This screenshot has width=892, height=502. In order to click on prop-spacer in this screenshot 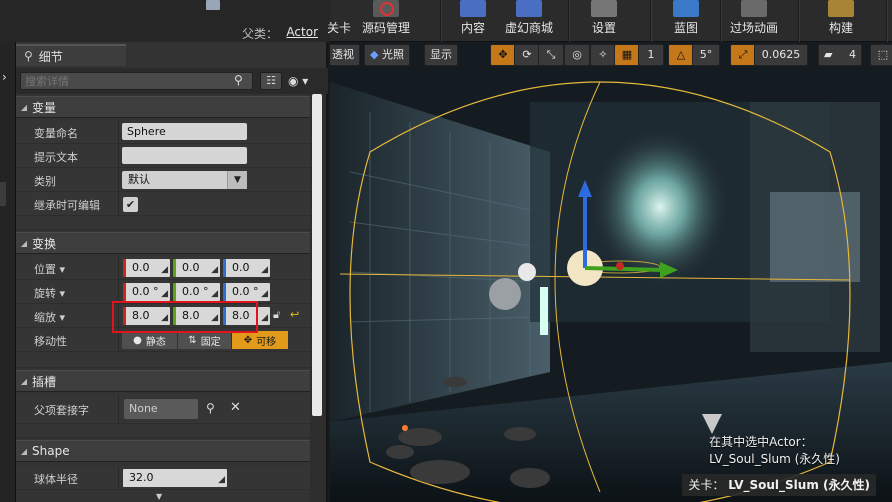, I will do `click(164, 223)`.